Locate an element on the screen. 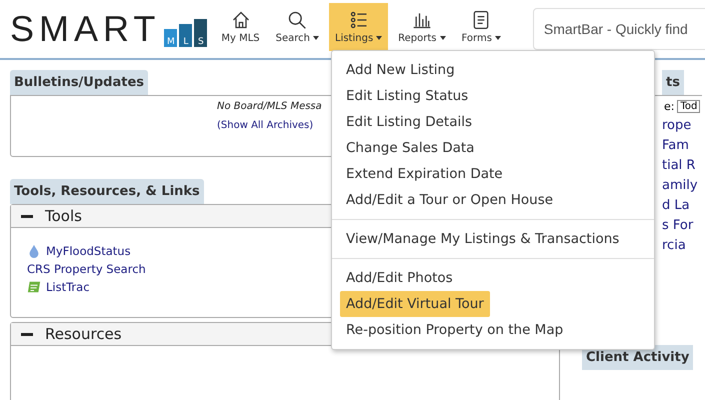 The image size is (705, 400). nav-menu-item: Listings is located at coordinates (358, 27).